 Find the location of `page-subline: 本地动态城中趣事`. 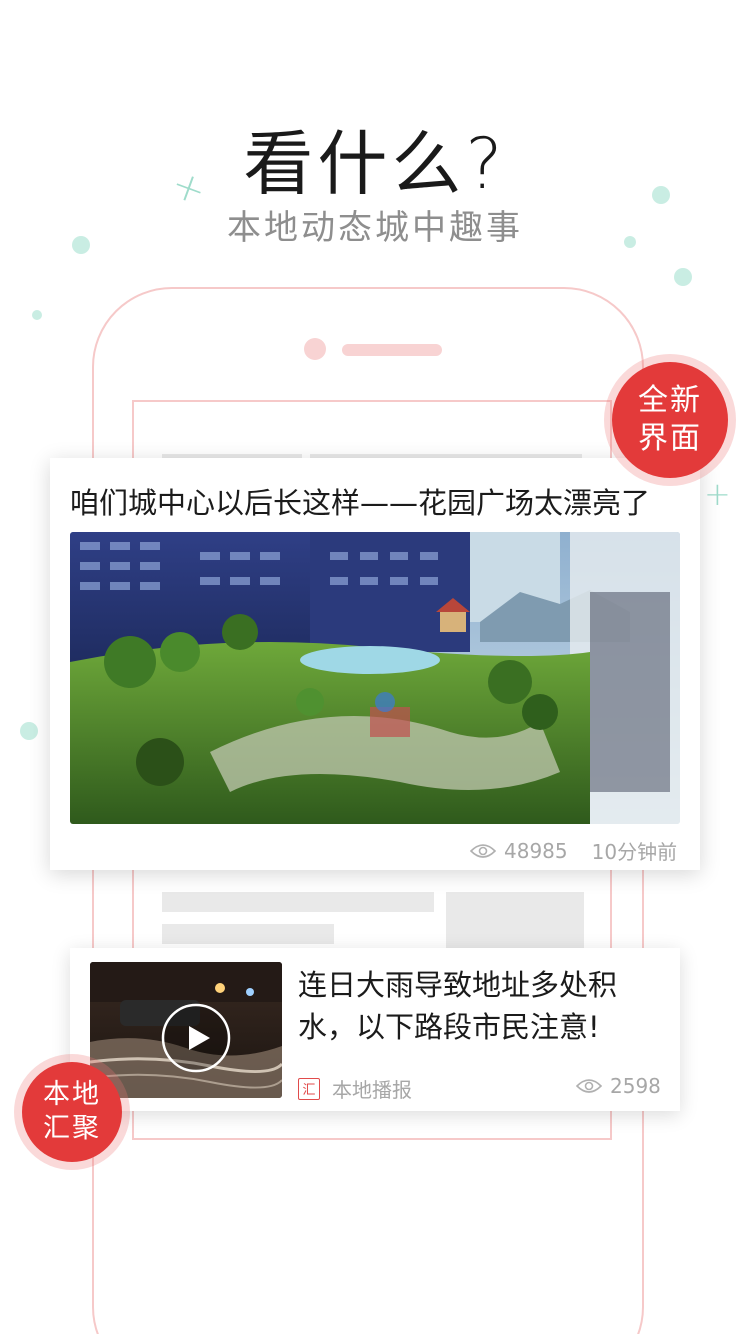

page-subline: 本地动态城中趣事 is located at coordinates (375, 228).